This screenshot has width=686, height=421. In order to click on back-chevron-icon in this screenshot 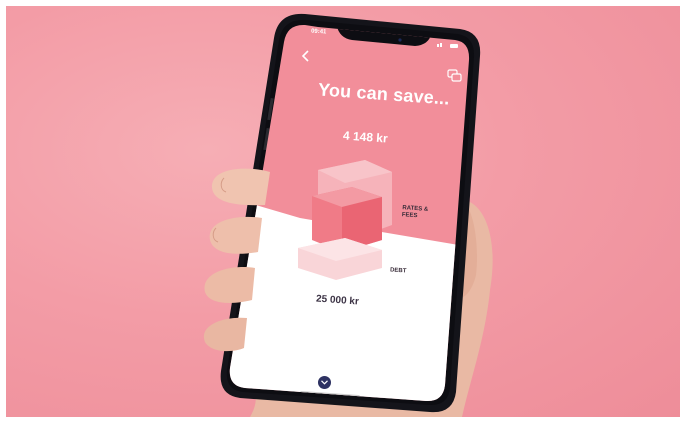, I will do `click(305, 56)`.